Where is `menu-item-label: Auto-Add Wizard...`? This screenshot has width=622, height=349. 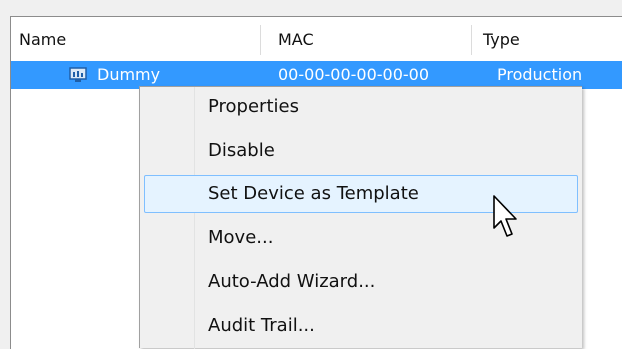 menu-item-label: Auto-Add Wizard... is located at coordinates (292, 281).